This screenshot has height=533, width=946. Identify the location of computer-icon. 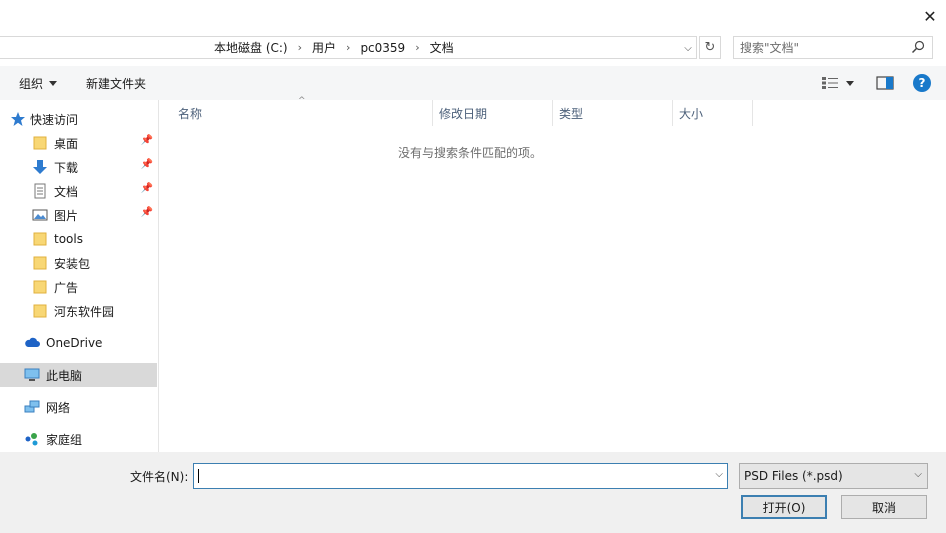
(32, 374).